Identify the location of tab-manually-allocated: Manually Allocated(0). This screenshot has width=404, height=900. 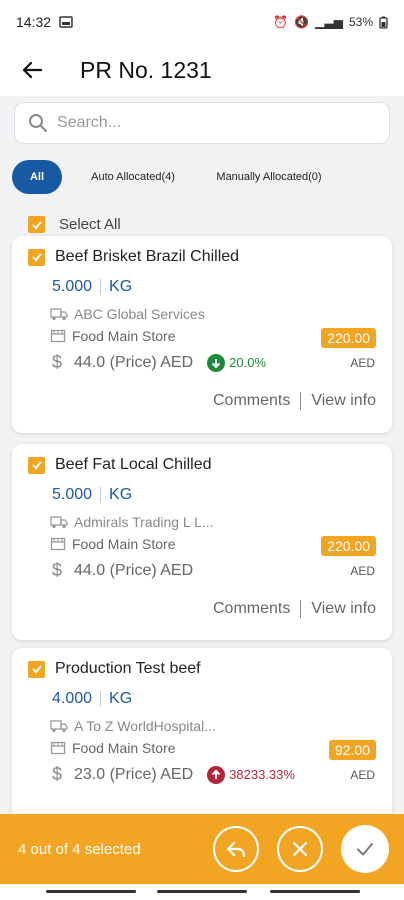
(269, 177).